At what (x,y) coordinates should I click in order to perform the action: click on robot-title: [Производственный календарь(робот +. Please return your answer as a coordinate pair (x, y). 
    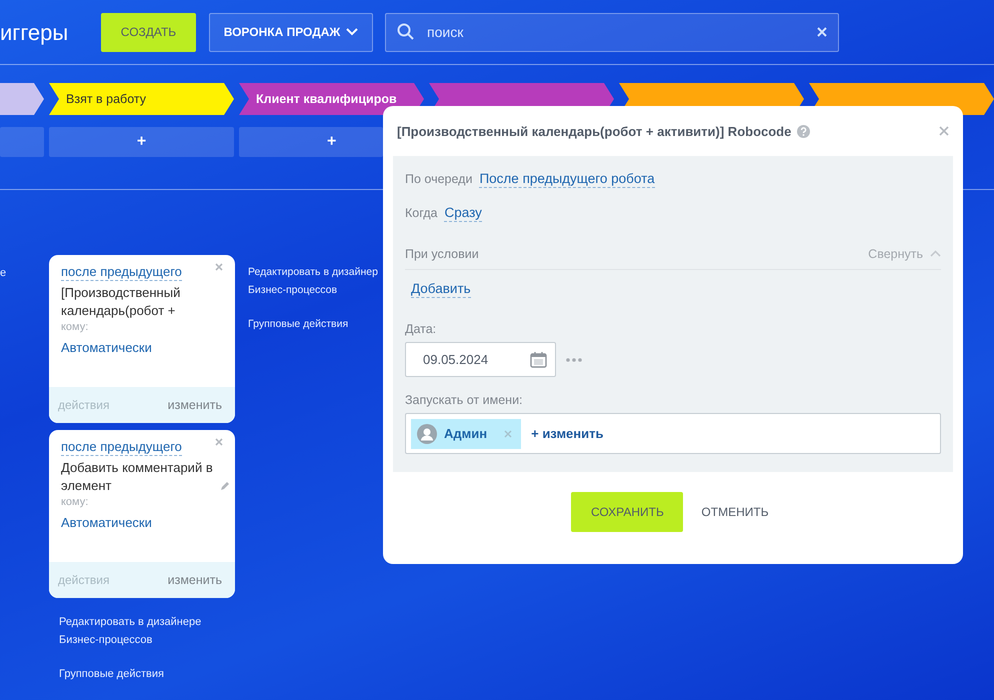
    Looking at the image, I should click on (121, 302).